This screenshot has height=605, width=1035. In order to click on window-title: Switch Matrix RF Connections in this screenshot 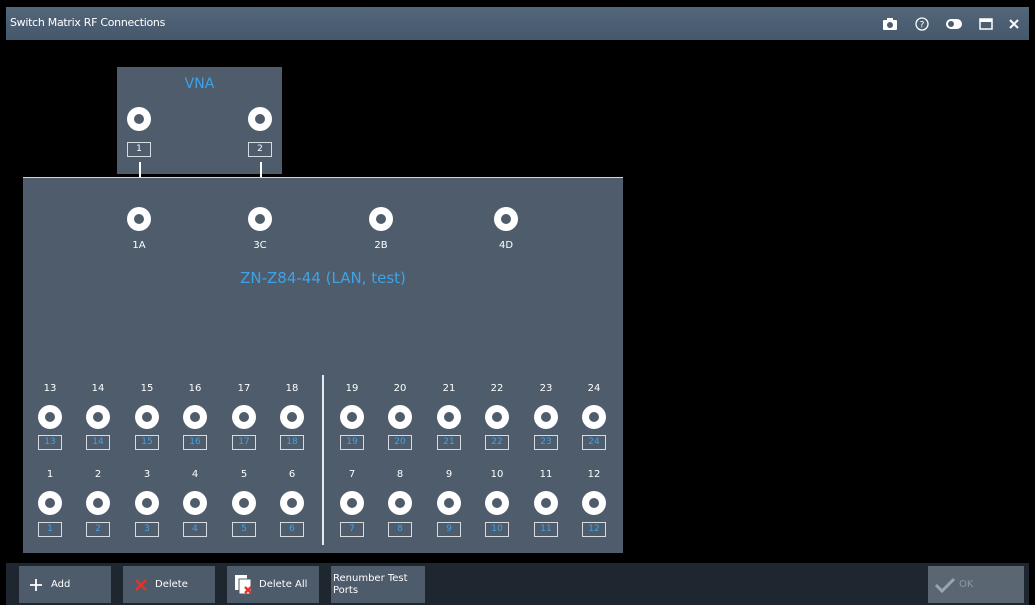, I will do `click(88, 22)`.